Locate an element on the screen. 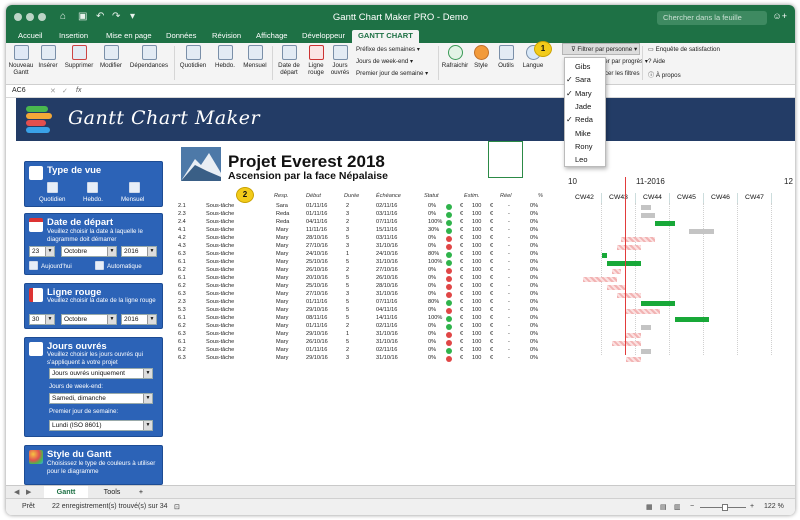 Image resolution: width=800 pixels, height=520 pixels. tab-gantt-chart: GANTT CHART is located at coordinates (385, 36).